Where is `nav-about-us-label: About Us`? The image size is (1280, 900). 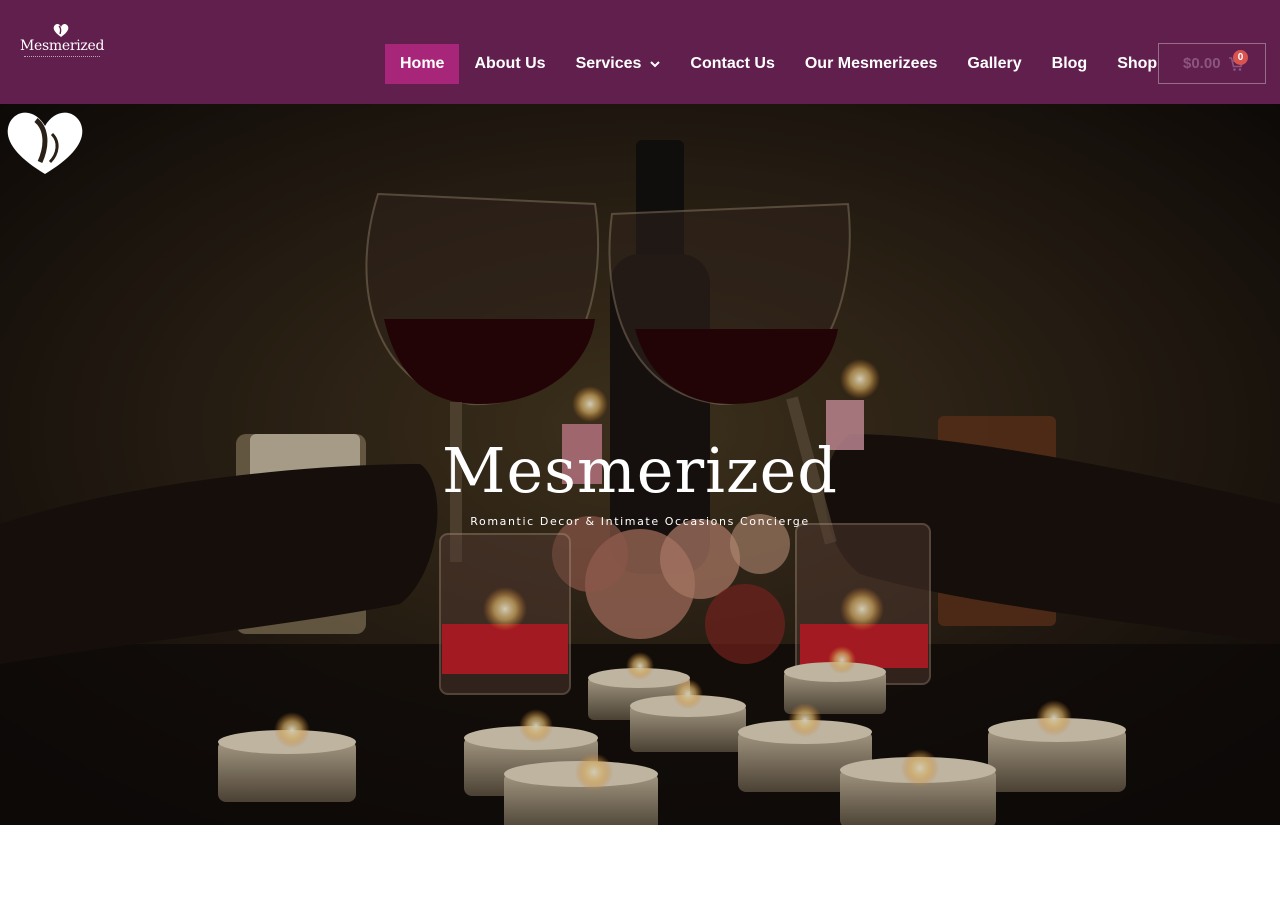 nav-about-us-label: About Us is located at coordinates (510, 63).